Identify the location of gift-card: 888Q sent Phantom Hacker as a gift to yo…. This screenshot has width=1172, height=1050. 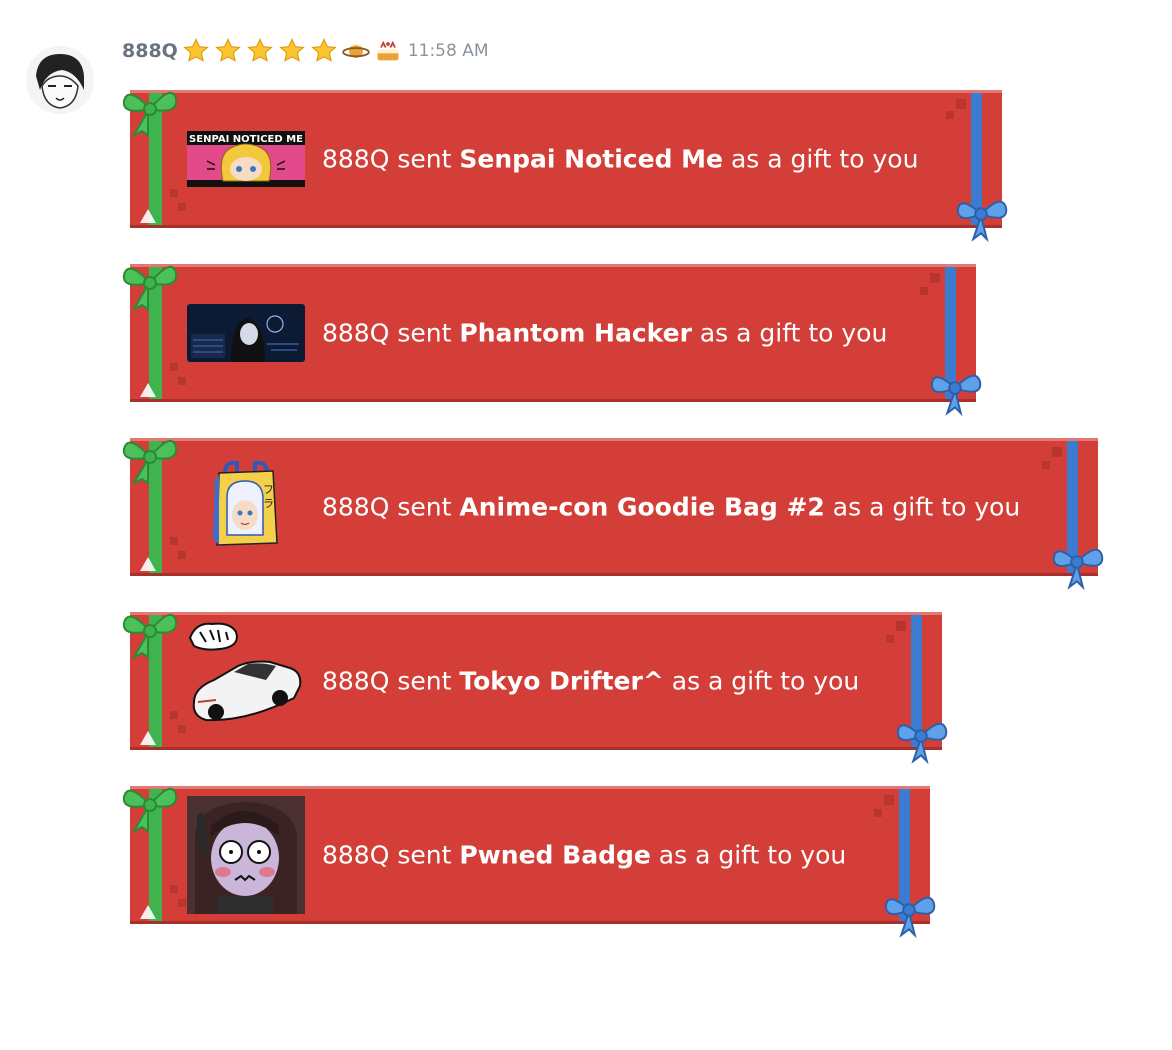
(552, 340).